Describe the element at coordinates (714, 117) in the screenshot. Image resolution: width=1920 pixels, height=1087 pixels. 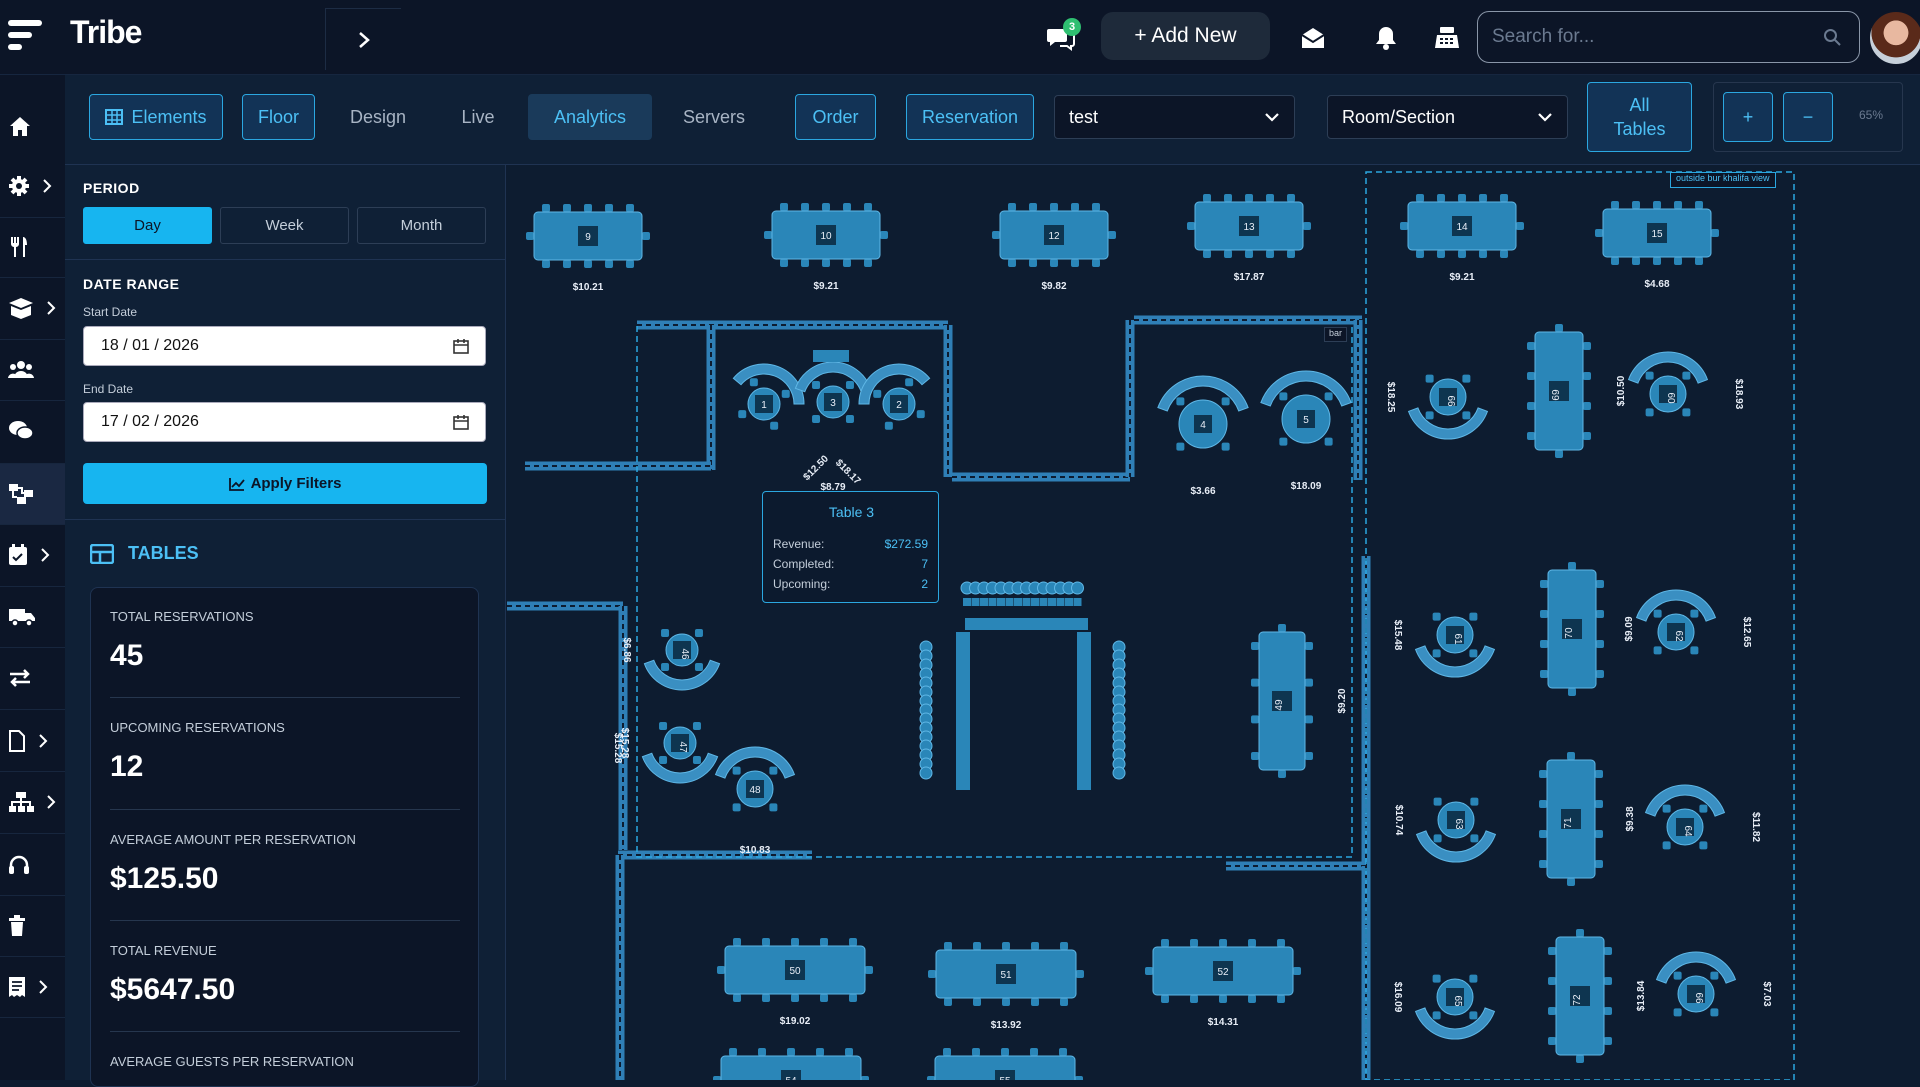
I see `tab-servers: Servers` at that location.